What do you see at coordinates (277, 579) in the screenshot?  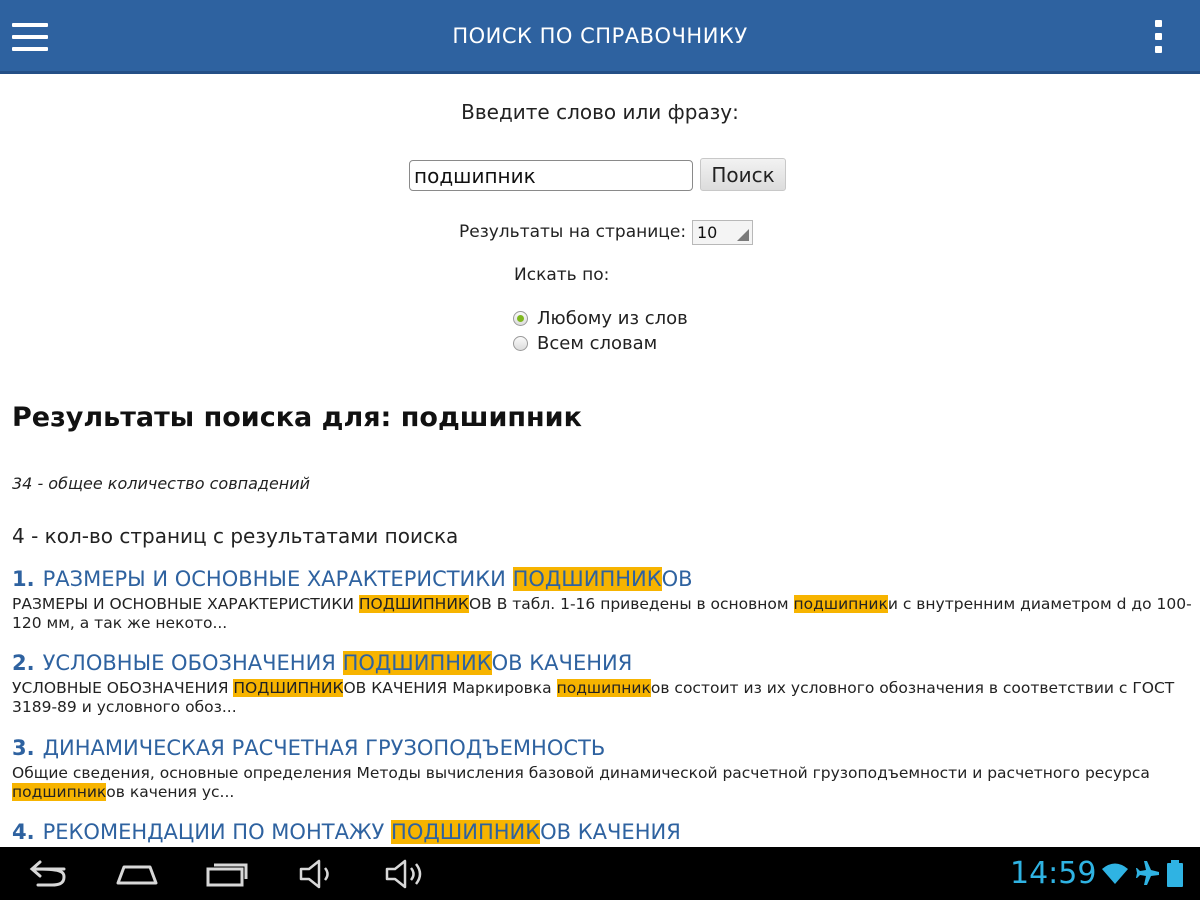 I see `result-title-text: РАЗМЕРЫ И ОСНОВНЫЕ ХАРАКТЕРИСТИКИ` at bounding box center [277, 579].